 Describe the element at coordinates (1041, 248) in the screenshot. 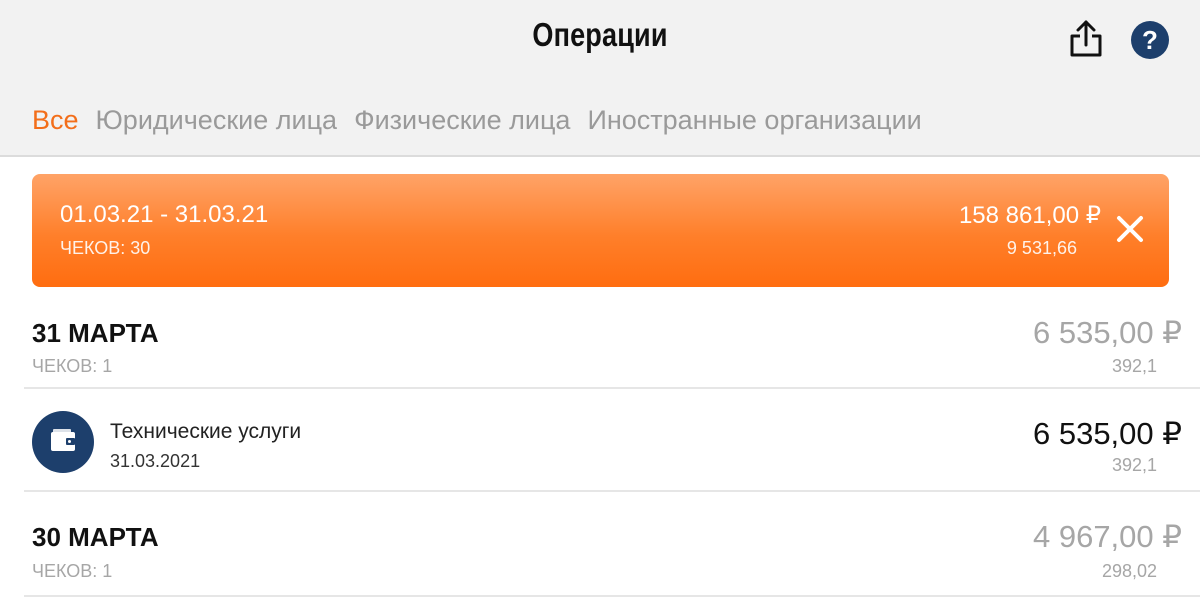

I see `period-tax-sum: 9 531,66` at that location.